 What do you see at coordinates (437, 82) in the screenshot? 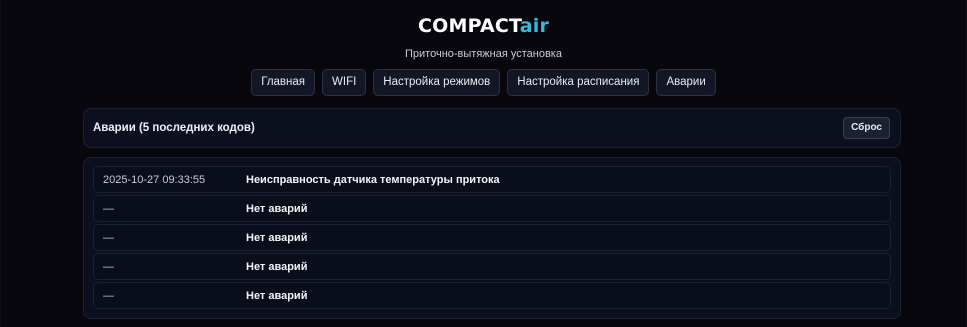
I see `nav-modes-button: Настройка режимов` at bounding box center [437, 82].